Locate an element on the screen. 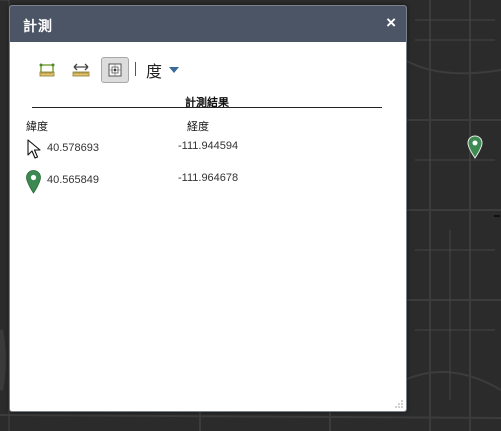 The width and height of the screenshot is (501, 431). cursor-icon is located at coordinates (34, 149).